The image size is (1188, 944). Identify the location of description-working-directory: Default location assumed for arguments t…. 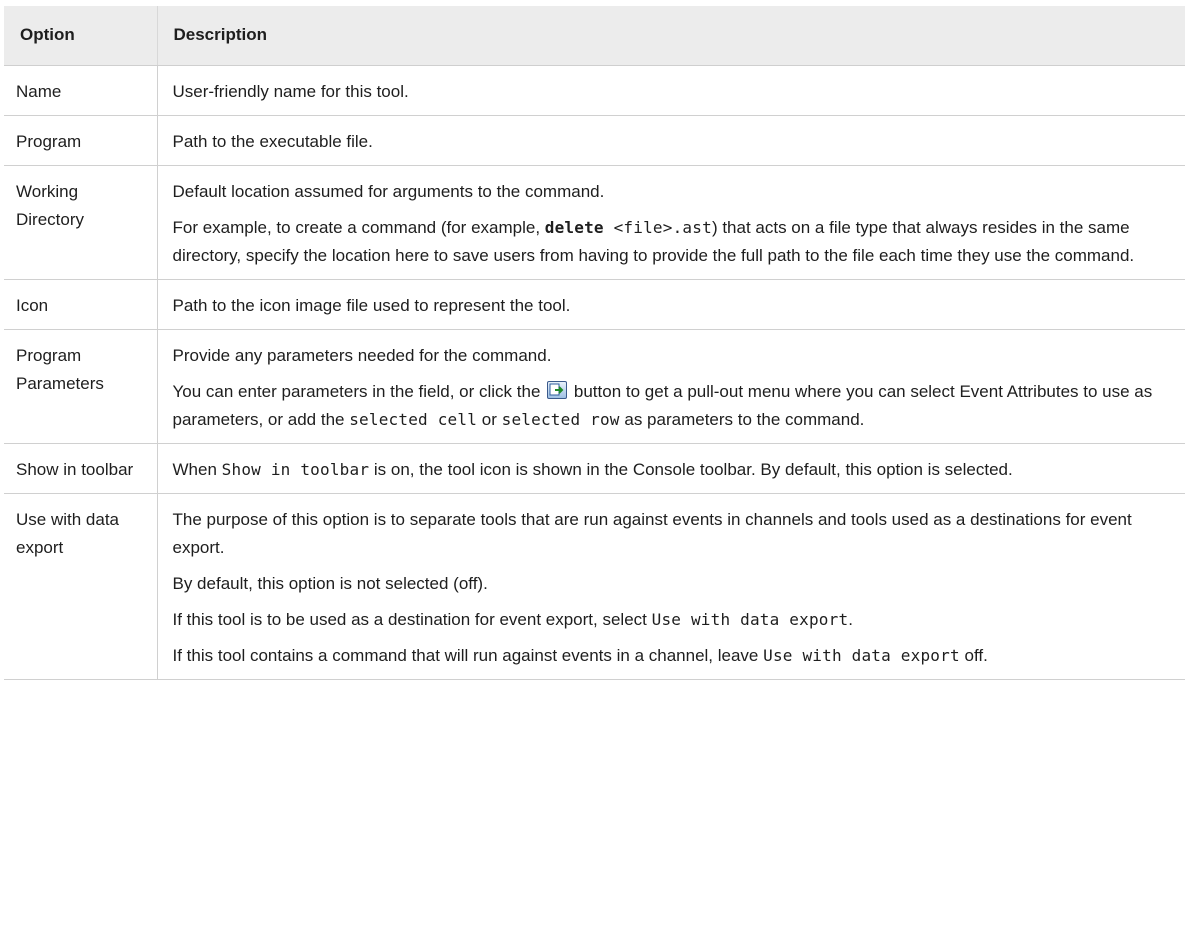
(670, 222).